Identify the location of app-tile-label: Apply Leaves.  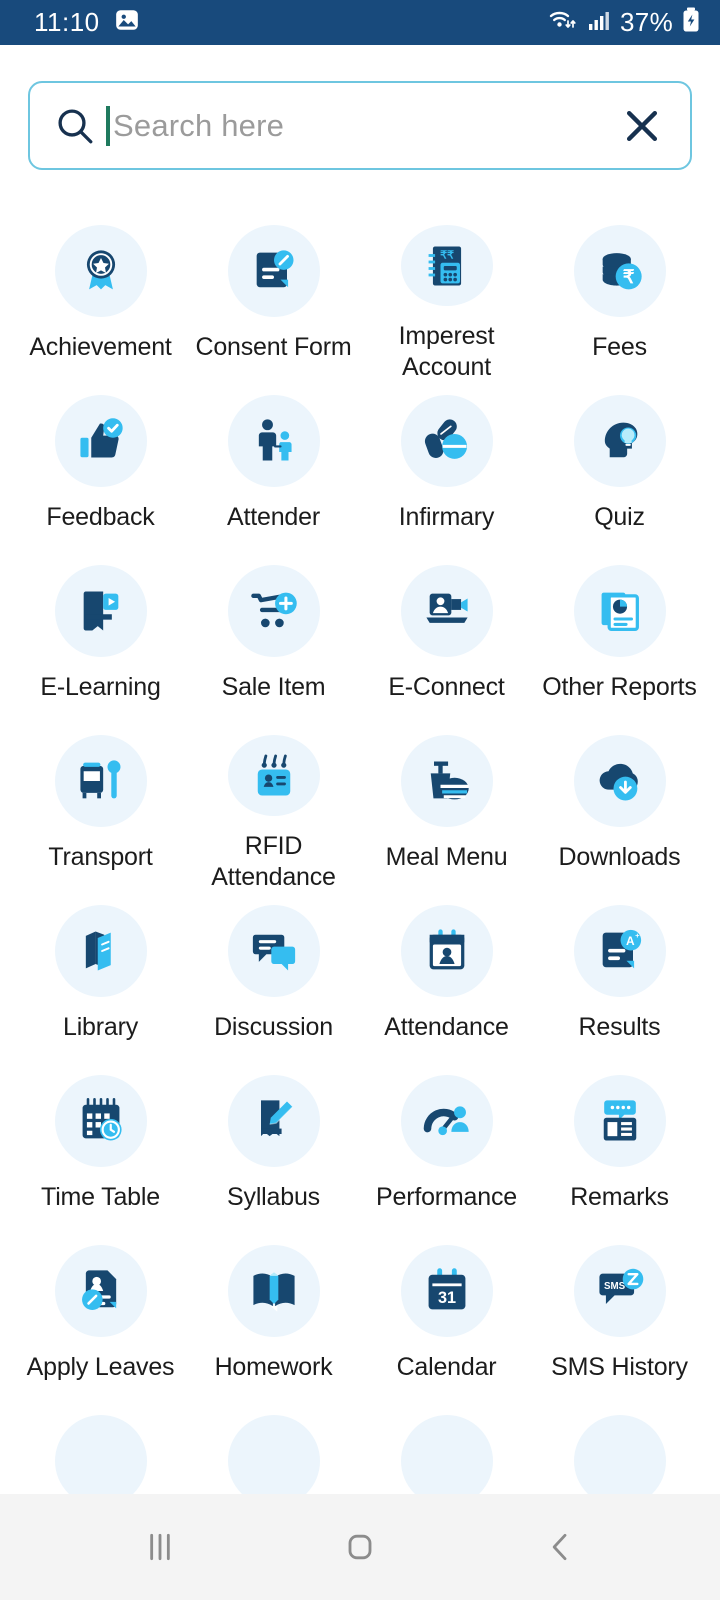
(100, 1367).